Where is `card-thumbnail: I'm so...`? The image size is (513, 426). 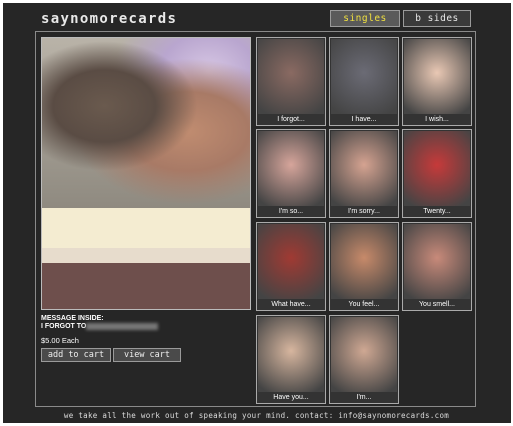 card-thumbnail: I'm so... is located at coordinates (291, 173).